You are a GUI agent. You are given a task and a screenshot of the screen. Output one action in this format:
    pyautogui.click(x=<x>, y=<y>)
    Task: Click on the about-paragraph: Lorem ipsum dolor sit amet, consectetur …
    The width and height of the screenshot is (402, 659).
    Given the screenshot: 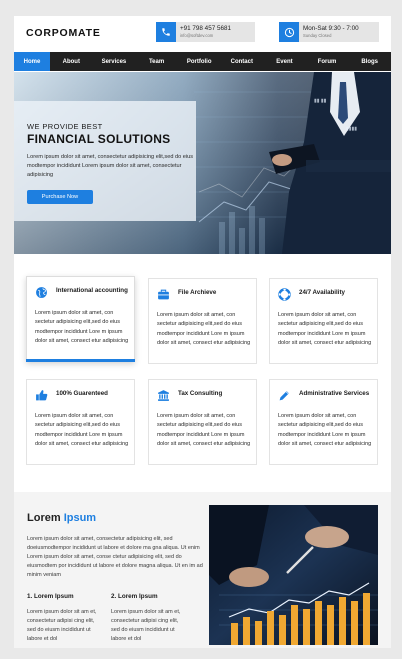 What is the action you would take?
    pyautogui.click(x=115, y=557)
    